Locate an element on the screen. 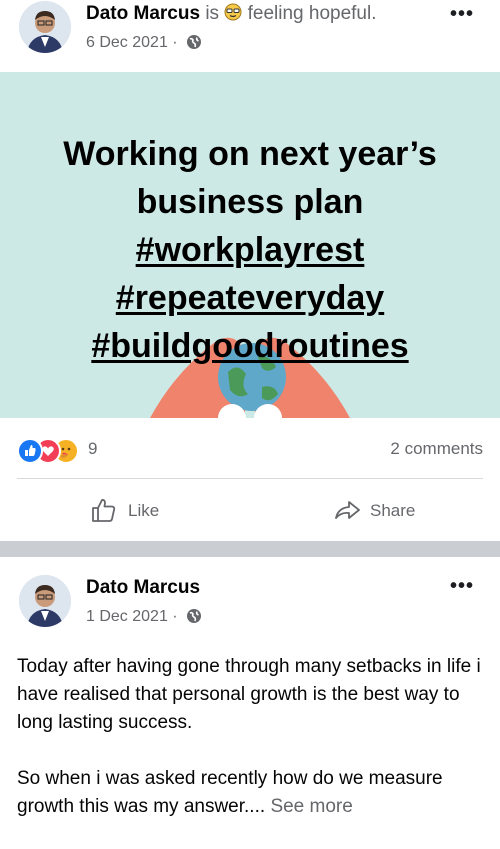  activity-prefix: is is located at coordinates (212, 13).